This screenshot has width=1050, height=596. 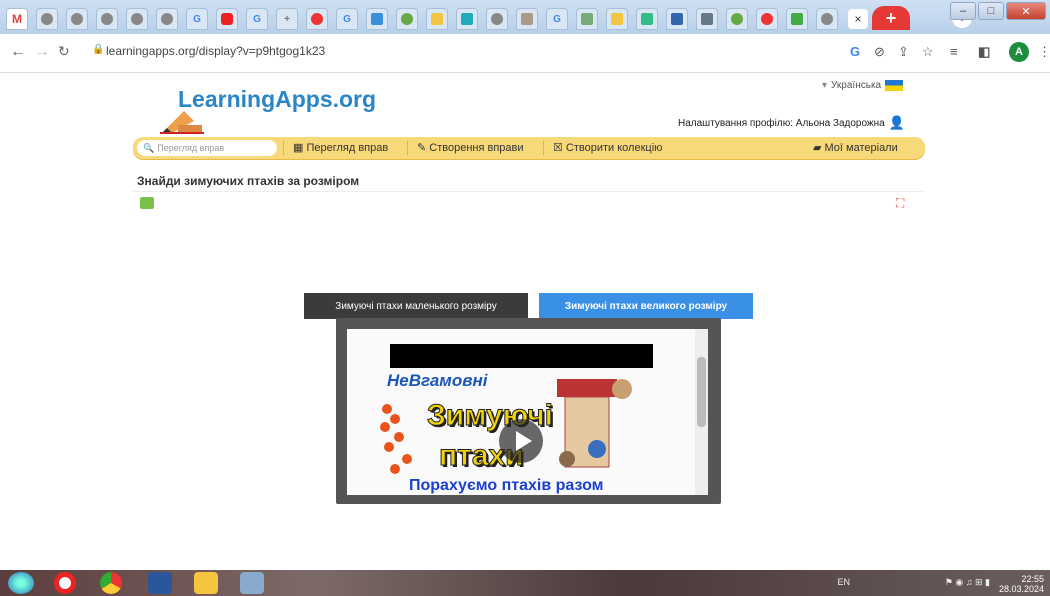 I want to click on nav-create-app: ✎ Створення вправи, so click(x=470, y=147).